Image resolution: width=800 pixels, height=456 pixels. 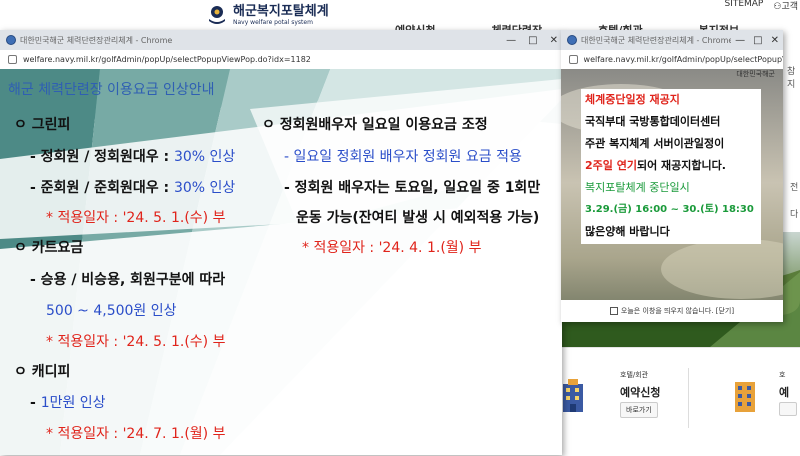 What do you see at coordinates (794, 215) in the screenshot?
I see `side-text-3: 다` at bounding box center [794, 215].